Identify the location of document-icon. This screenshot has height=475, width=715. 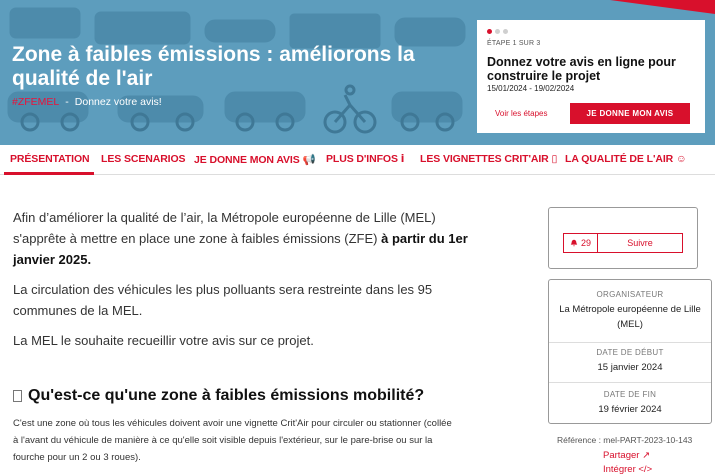
(17, 396).